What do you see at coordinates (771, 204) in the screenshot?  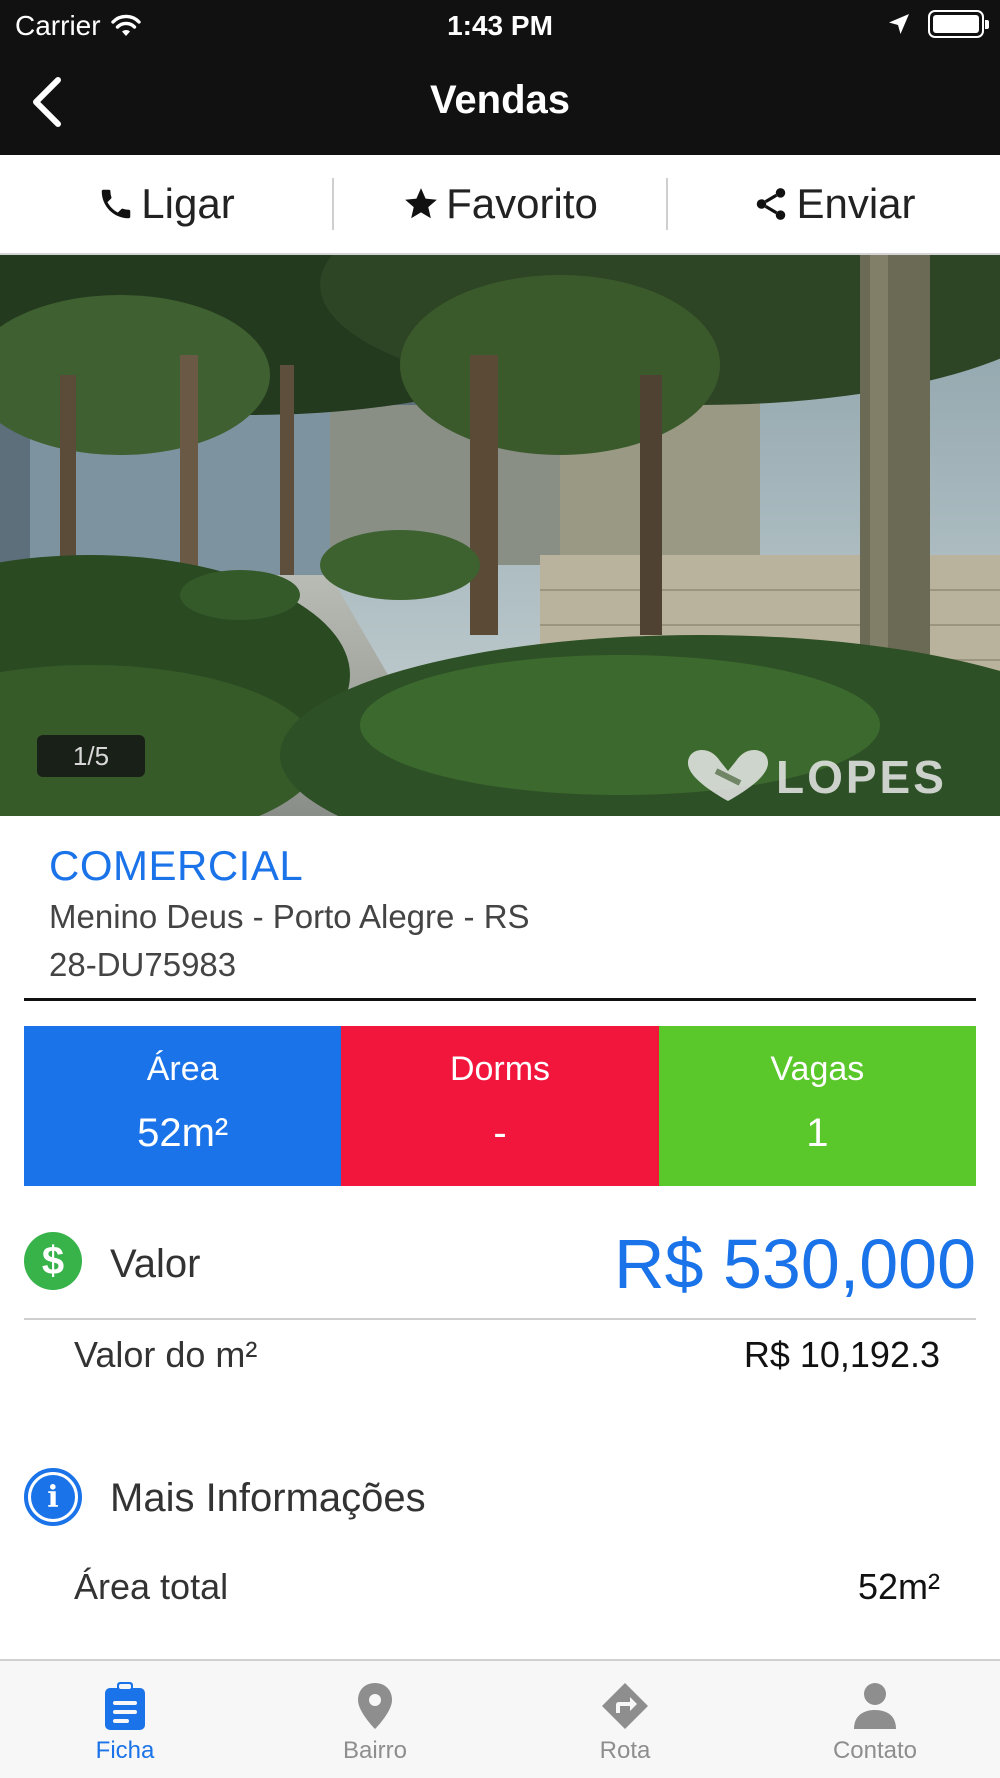 I see `share-icon` at bounding box center [771, 204].